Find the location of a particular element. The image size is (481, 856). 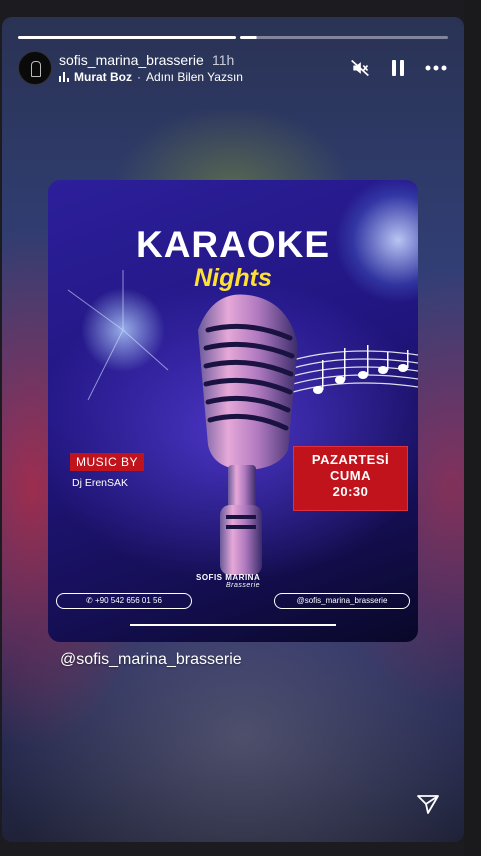

schedule-day-1: PAZARTESİ is located at coordinates (350, 459).